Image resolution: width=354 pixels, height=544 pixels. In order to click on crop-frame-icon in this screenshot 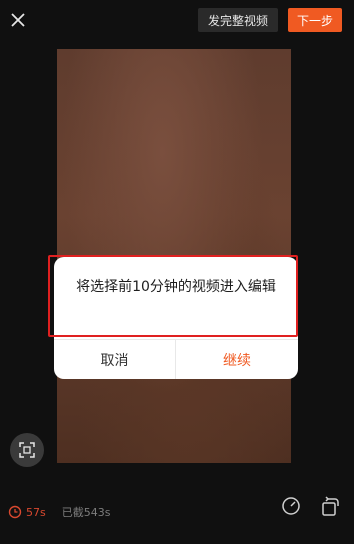, I will do `click(27, 450)`.